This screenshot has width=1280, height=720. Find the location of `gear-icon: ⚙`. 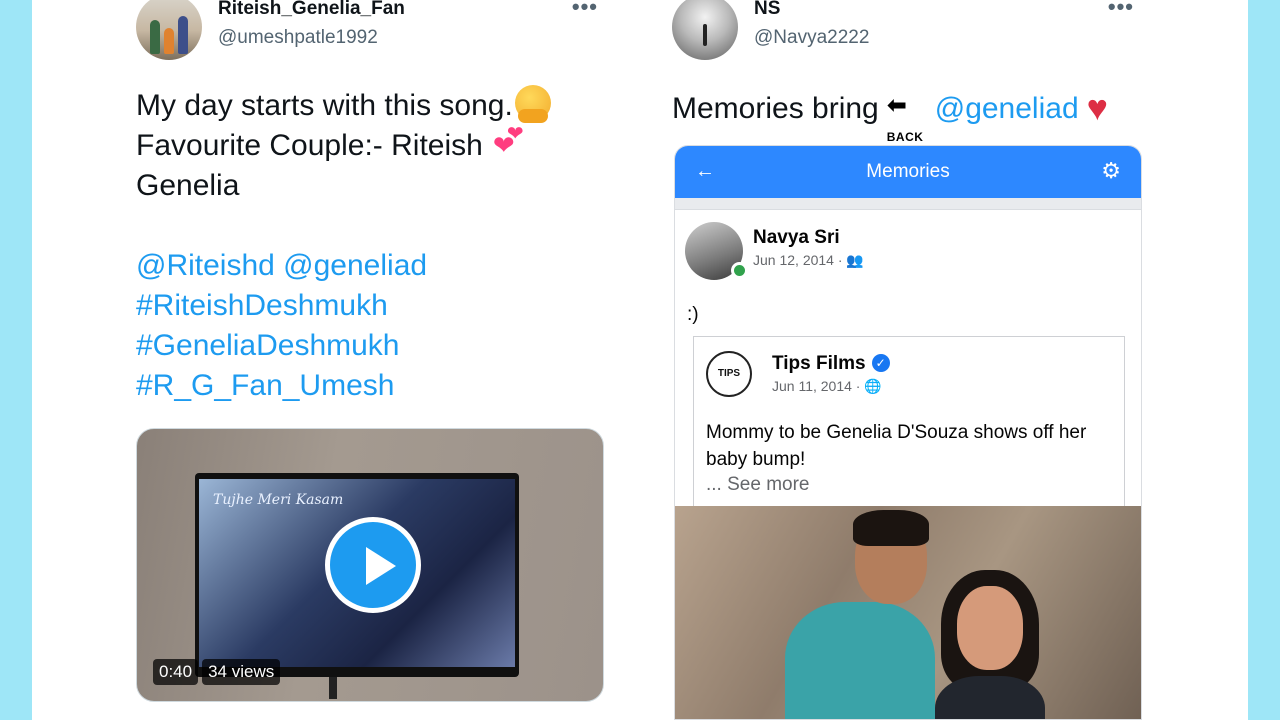

gear-icon: ⚙ is located at coordinates (1111, 170).